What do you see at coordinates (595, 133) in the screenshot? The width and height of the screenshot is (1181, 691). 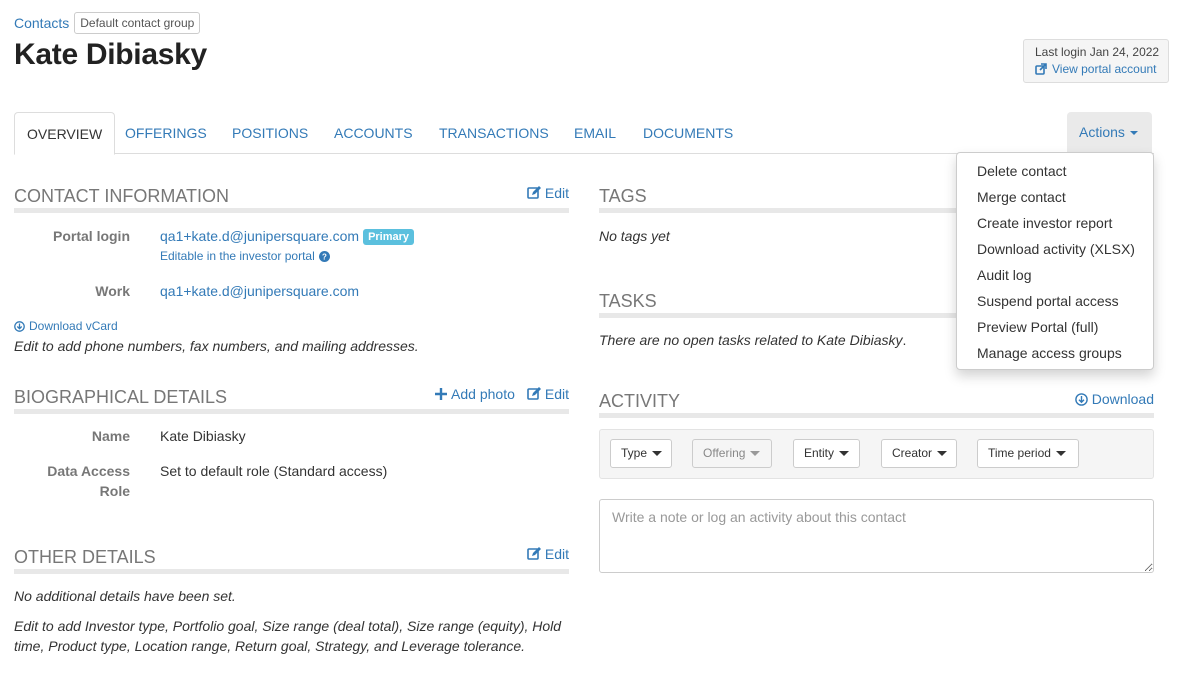 I see `tab-email: EMAIL` at bounding box center [595, 133].